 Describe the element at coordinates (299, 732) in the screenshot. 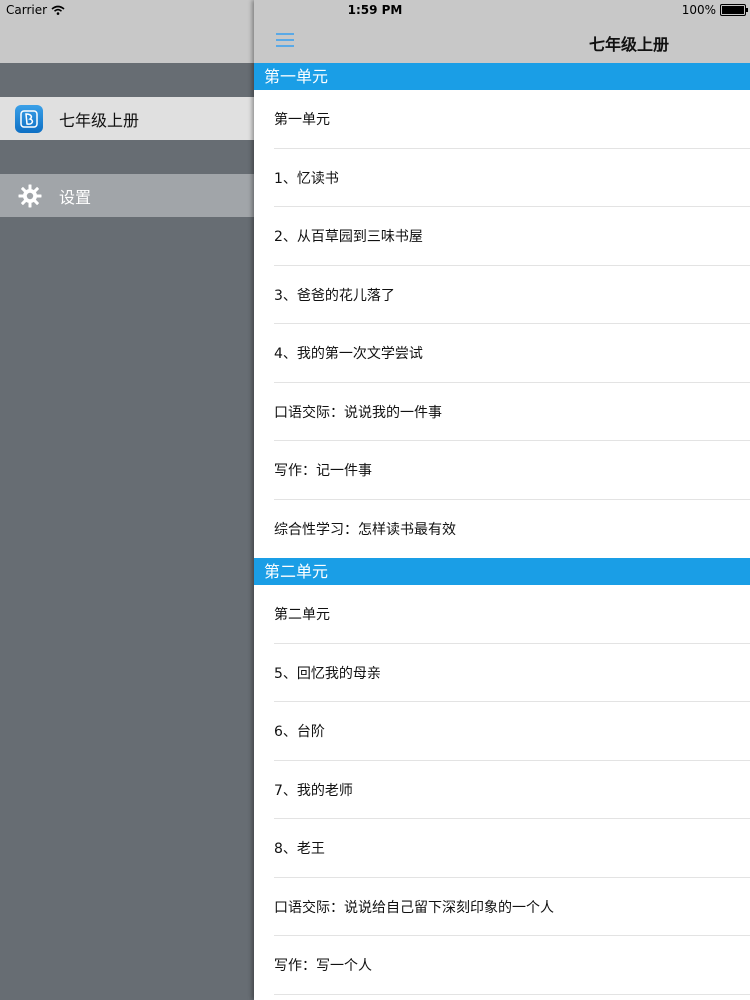

I see `list-item-label: 6、台阶` at that location.